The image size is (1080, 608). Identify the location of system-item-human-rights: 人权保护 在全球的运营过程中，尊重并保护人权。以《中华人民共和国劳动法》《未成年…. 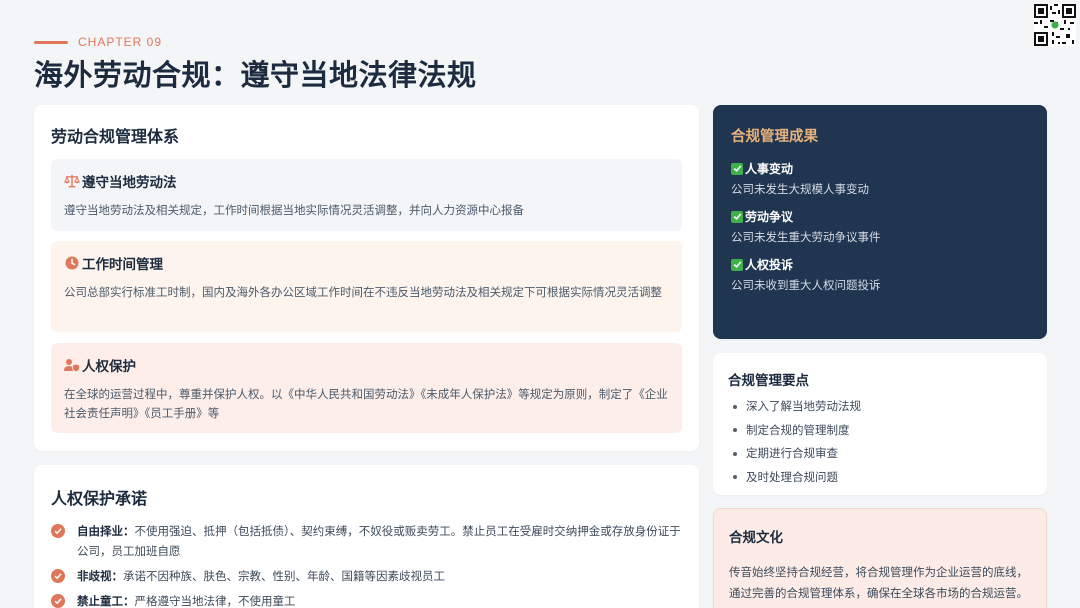
(366, 388).